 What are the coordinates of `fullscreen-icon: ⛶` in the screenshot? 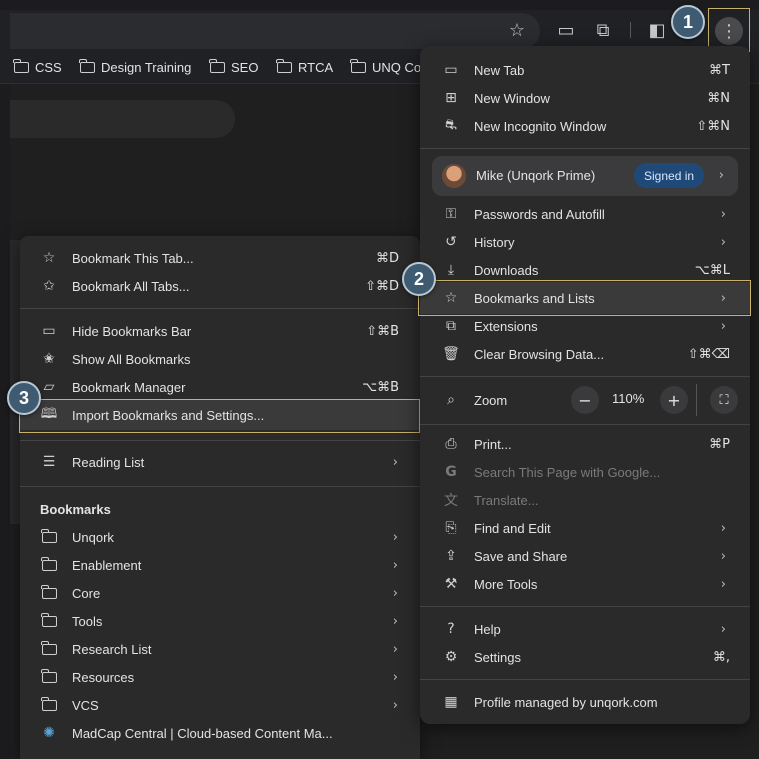 It's located at (724, 400).